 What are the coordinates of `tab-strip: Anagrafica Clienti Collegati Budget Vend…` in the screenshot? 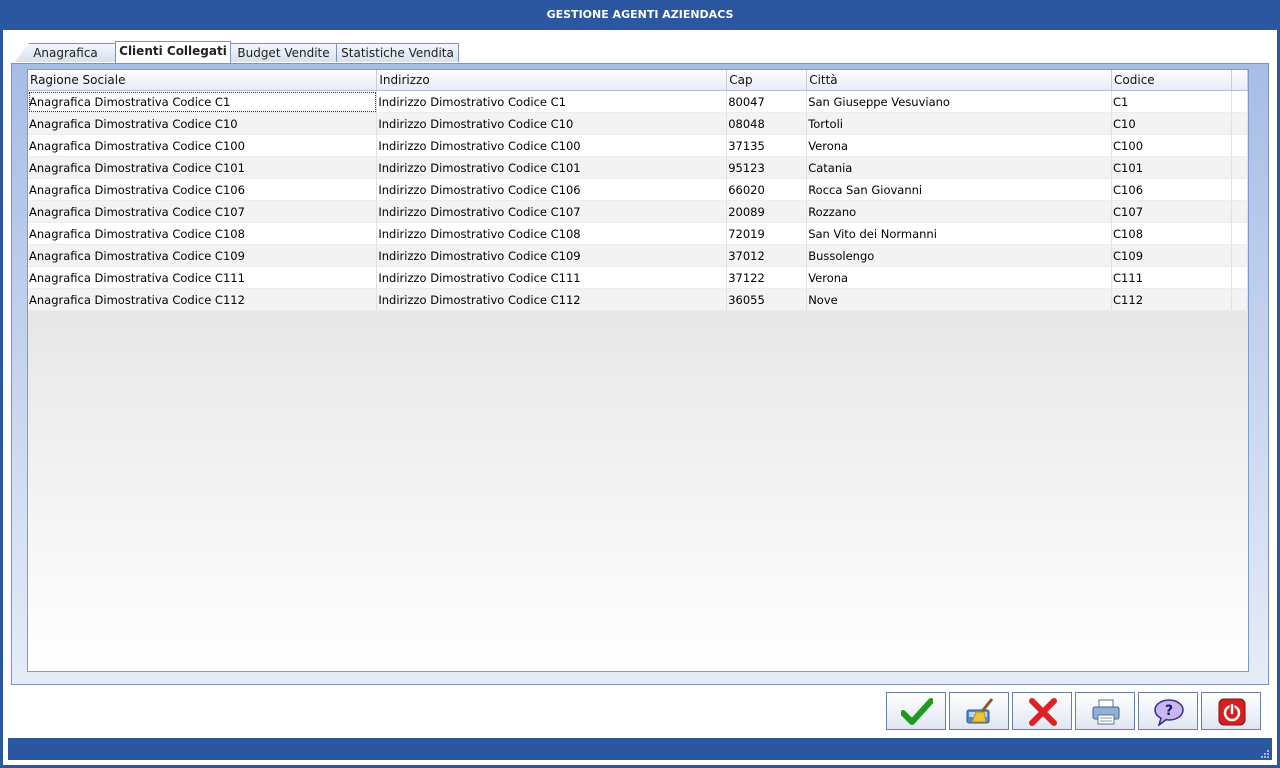 It's located at (245, 52).